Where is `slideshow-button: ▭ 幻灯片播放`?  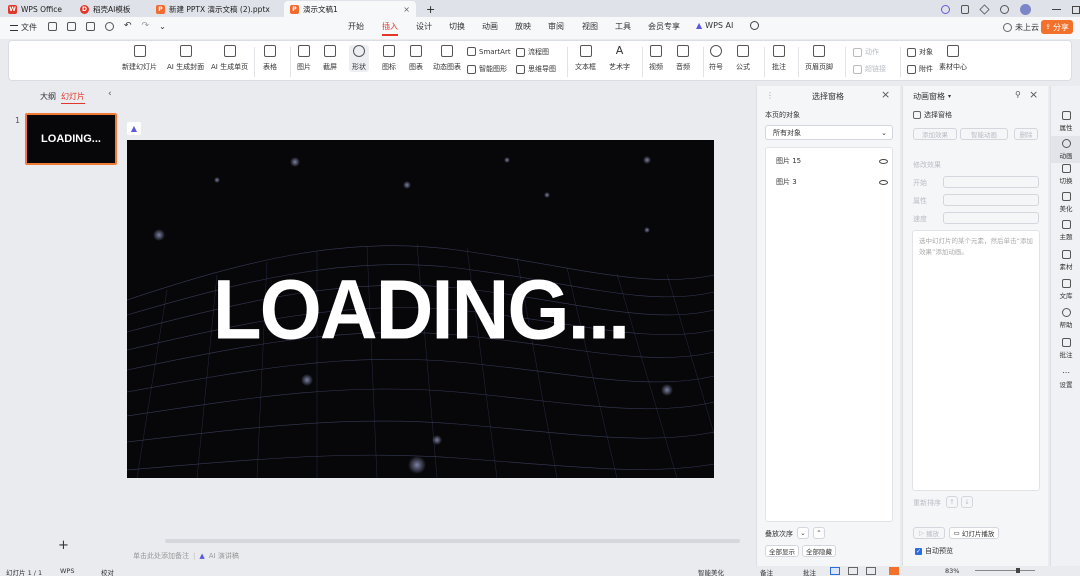 slideshow-button: ▭ 幻灯片播放 is located at coordinates (974, 533).